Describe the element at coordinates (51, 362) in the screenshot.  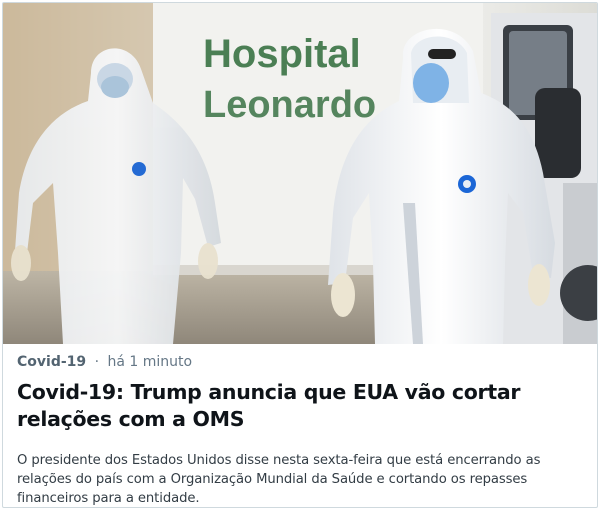
I see `category-label: Covid-19` at that location.